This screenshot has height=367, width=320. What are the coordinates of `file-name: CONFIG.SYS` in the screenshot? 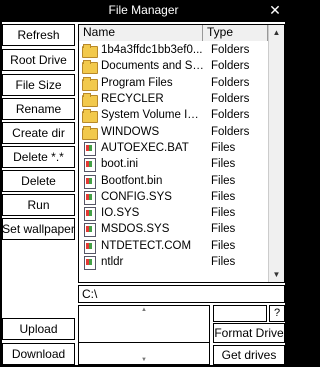 It's located at (136, 196).